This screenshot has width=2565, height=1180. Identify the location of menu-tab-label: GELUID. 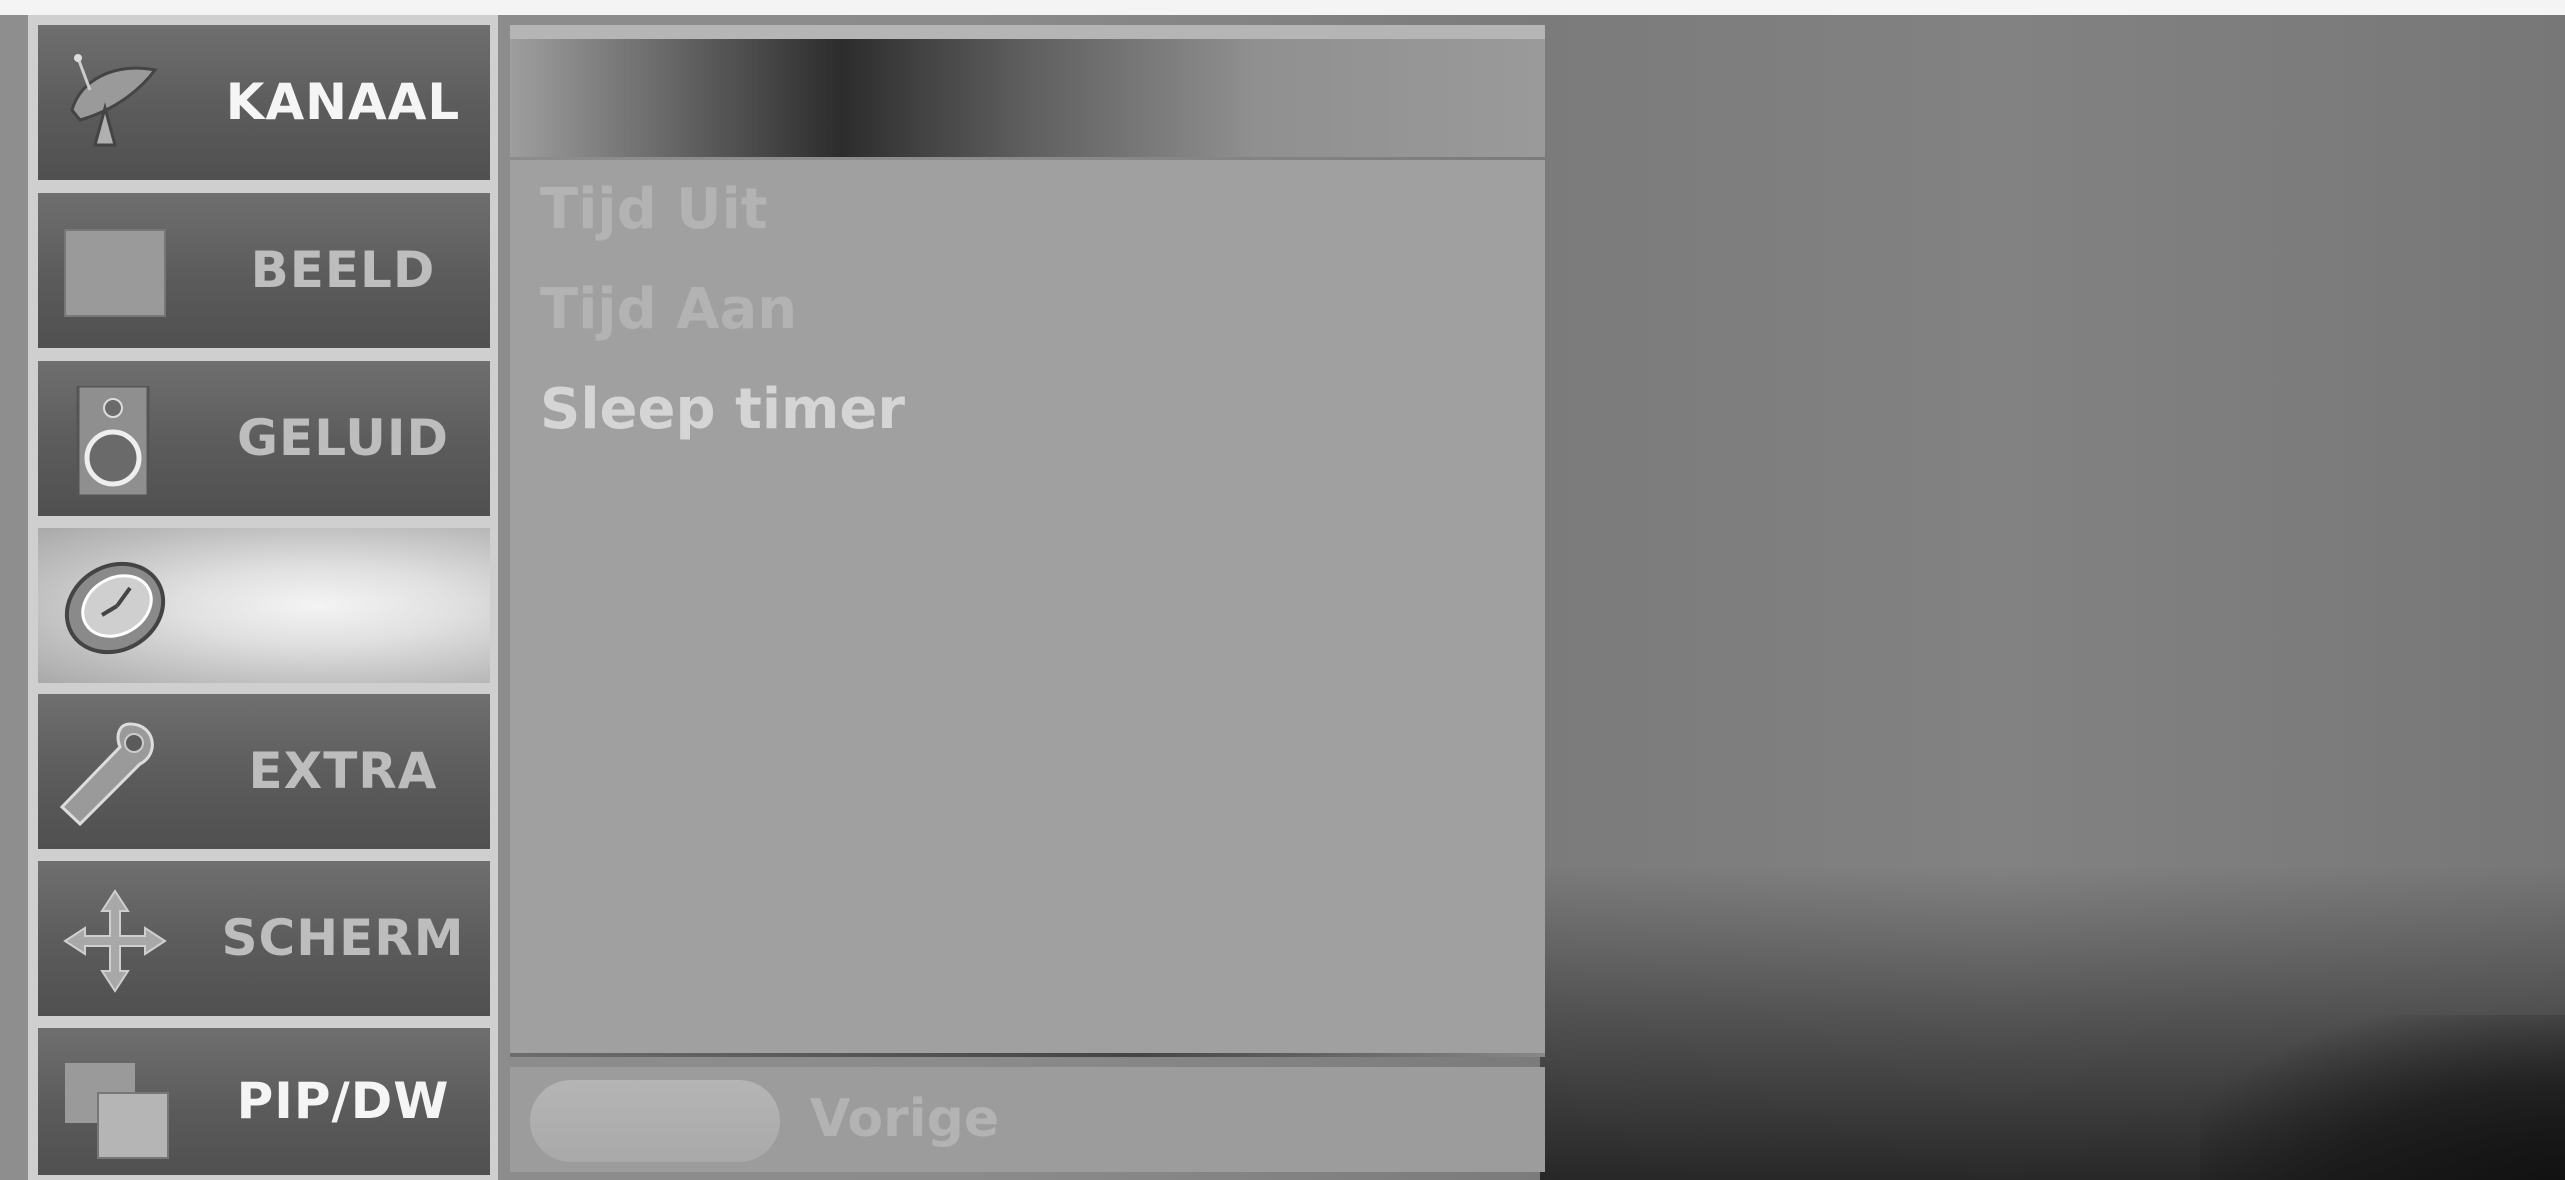
(343, 438).